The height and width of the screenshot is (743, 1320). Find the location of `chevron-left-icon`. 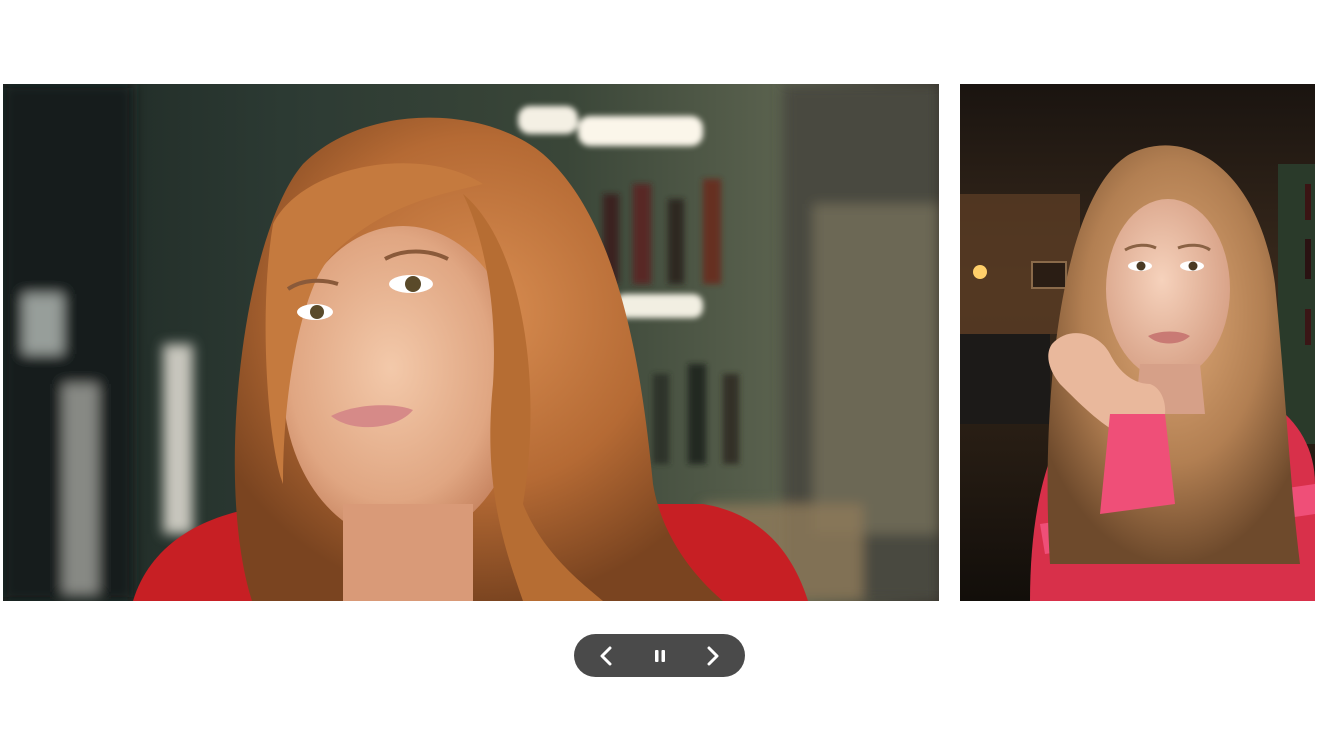

chevron-left-icon is located at coordinates (606, 656).